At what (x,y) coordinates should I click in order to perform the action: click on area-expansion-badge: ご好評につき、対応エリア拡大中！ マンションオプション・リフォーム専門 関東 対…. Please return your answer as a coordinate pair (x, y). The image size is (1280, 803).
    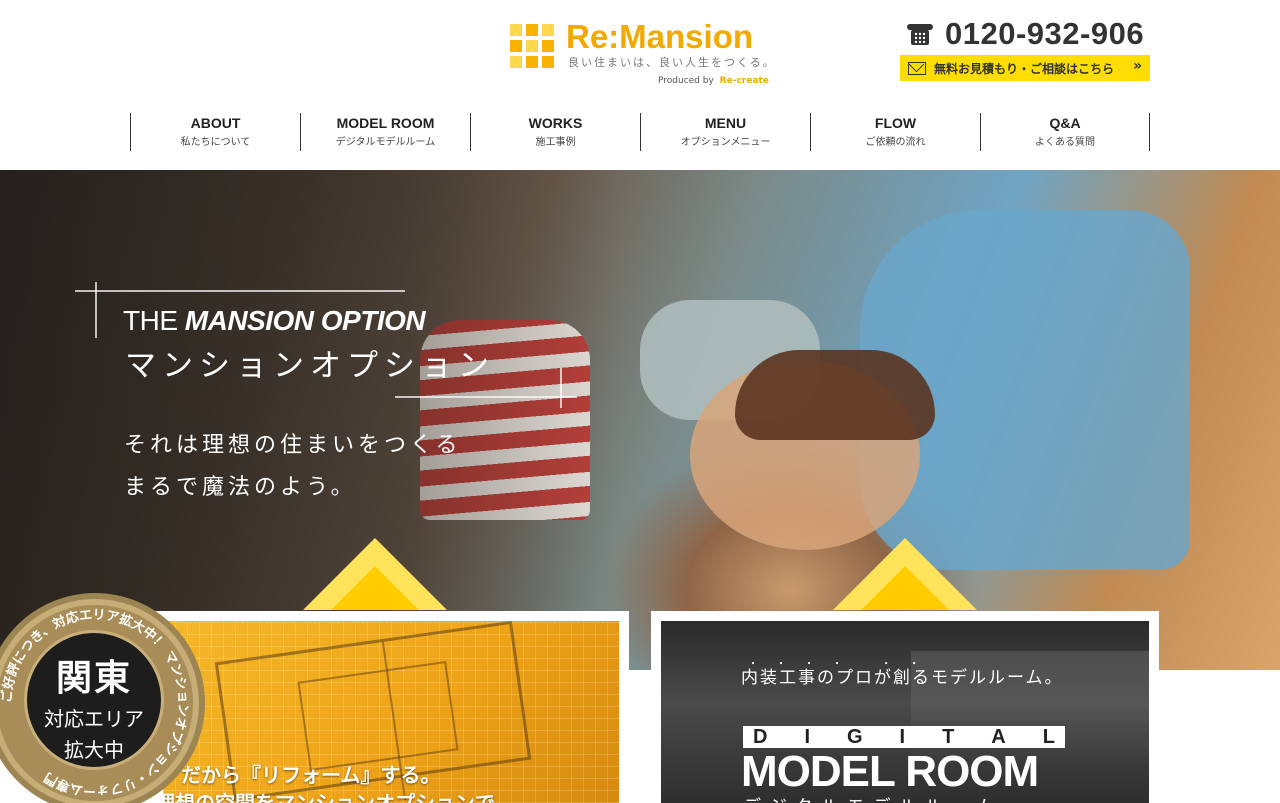
    Looking at the image, I should click on (104, 696).